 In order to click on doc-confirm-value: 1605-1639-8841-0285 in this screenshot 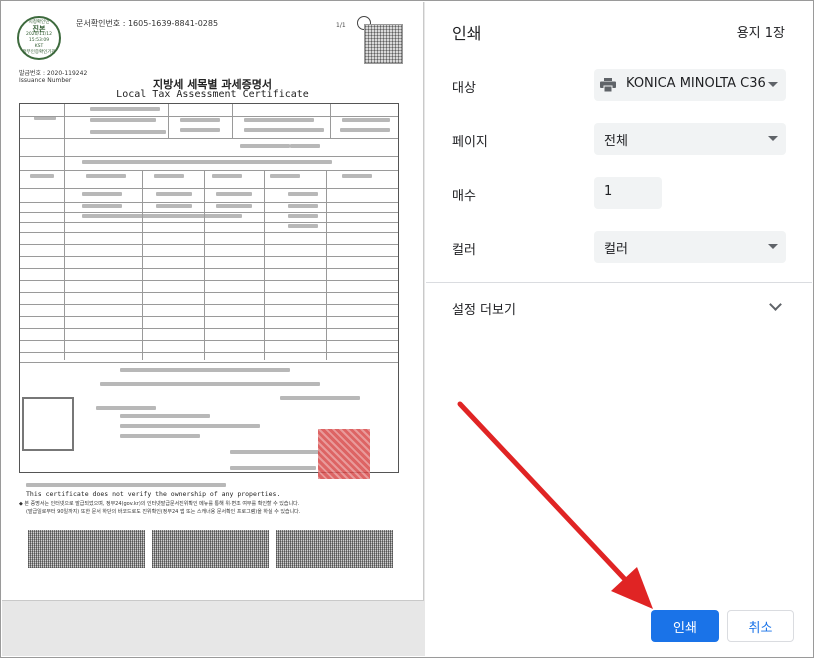, I will do `click(173, 23)`.